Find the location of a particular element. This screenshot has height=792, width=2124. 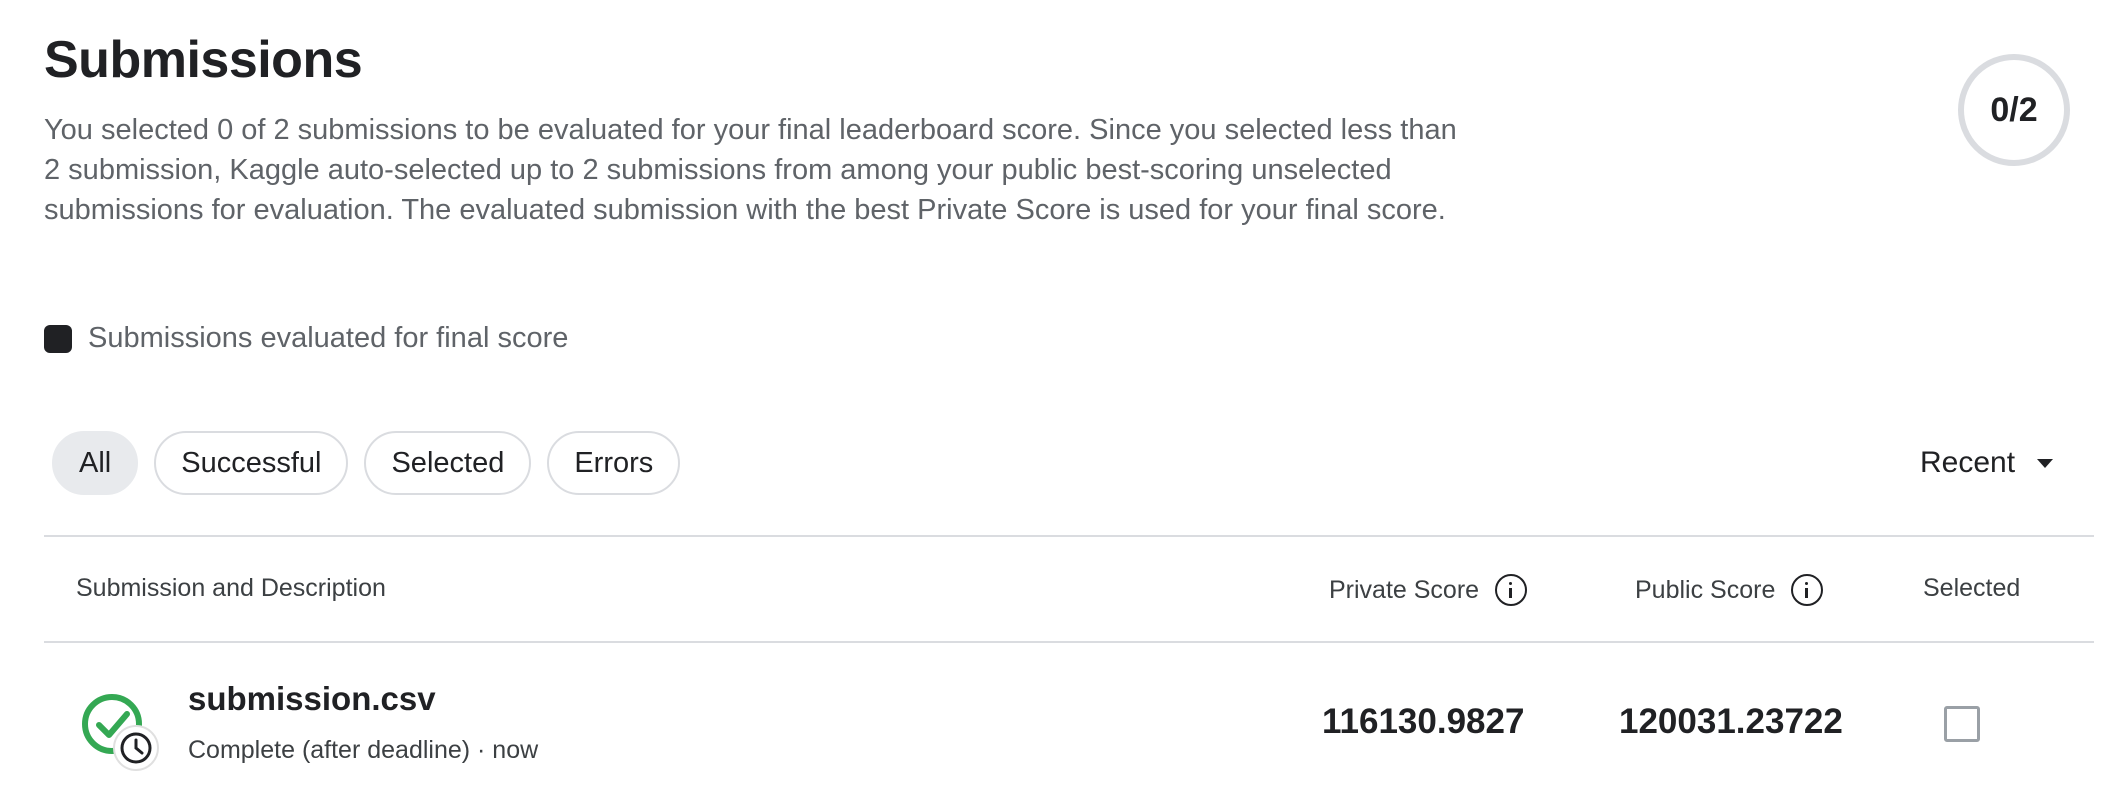

header-submission-description-label: Submission and Description is located at coordinates (231, 588).